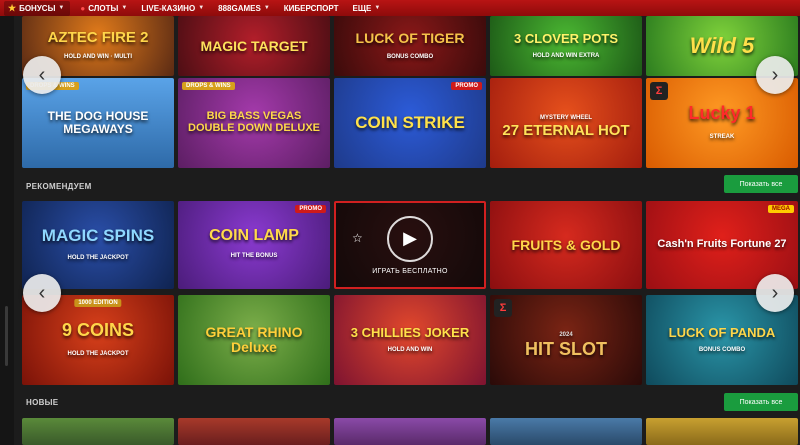 This screenshot has height=445, width=800. I want to click on nav-slots: ● СЛОТЫ ▼, so click(103, 8).